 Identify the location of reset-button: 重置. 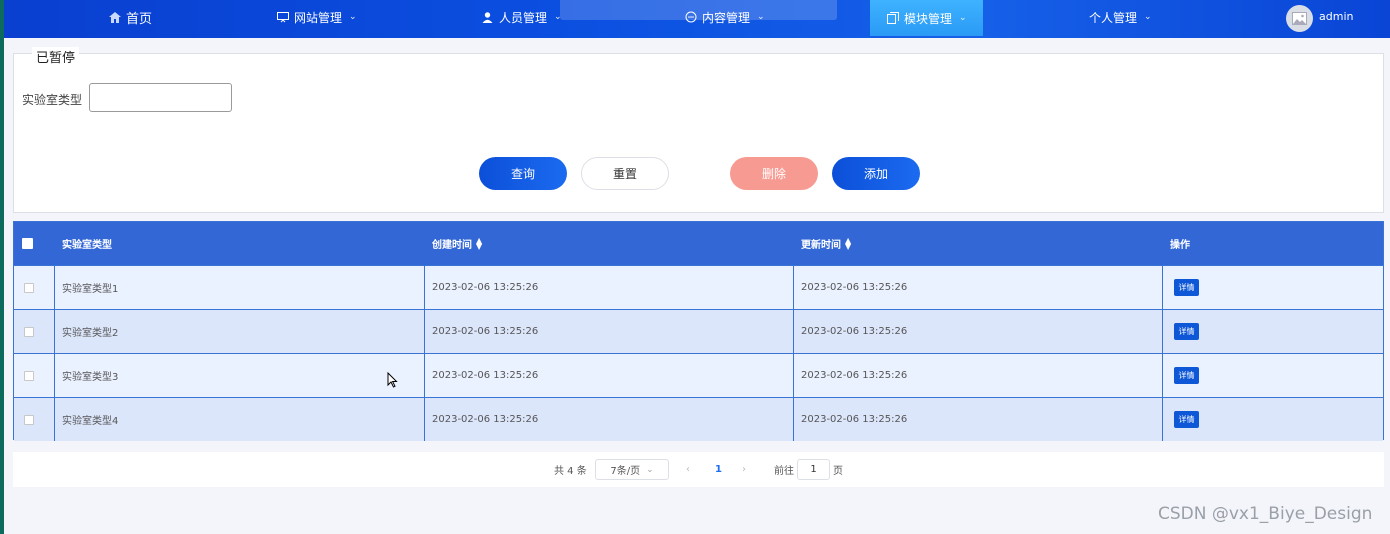
(625, 173).